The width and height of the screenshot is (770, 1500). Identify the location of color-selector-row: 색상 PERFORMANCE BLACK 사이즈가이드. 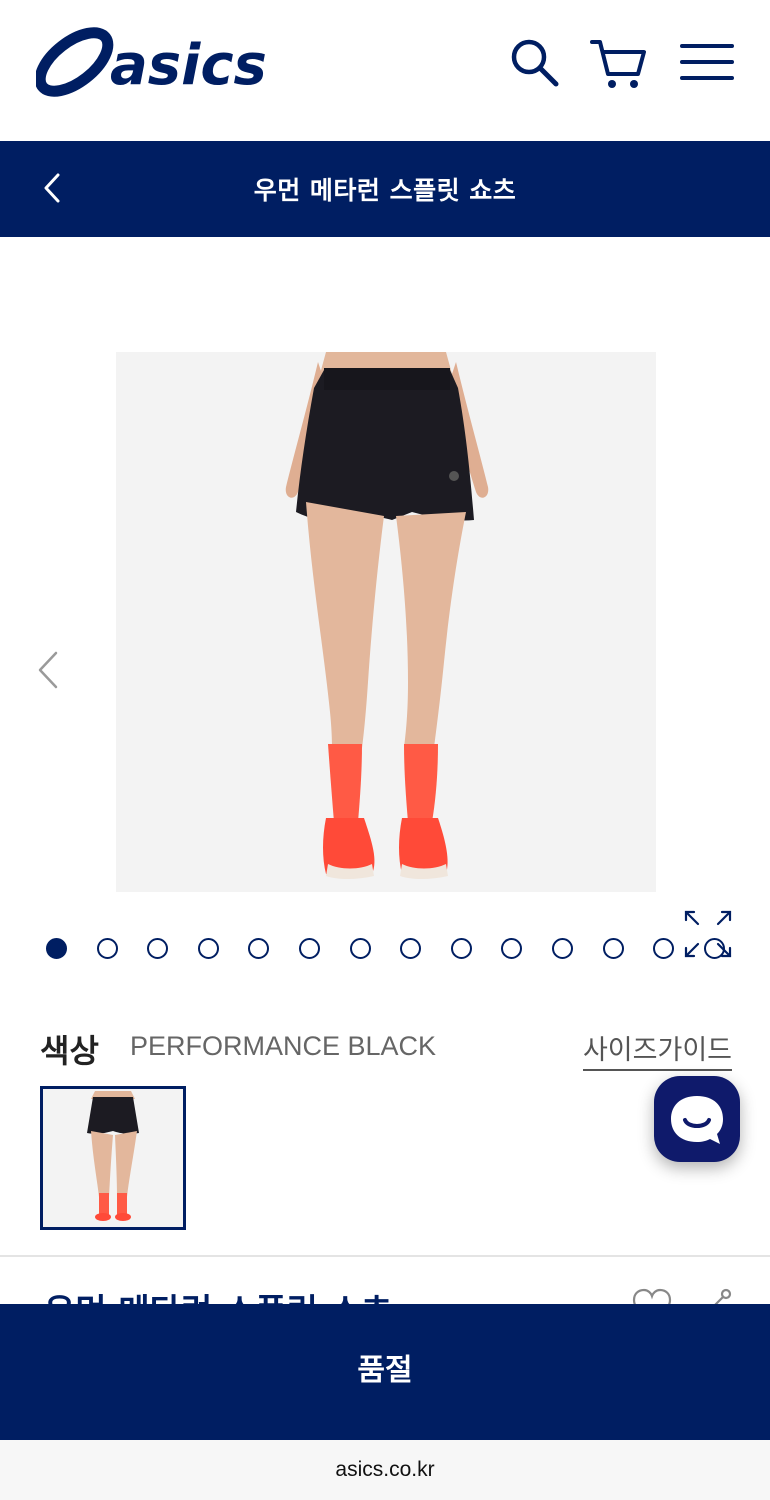
(386, 1049).